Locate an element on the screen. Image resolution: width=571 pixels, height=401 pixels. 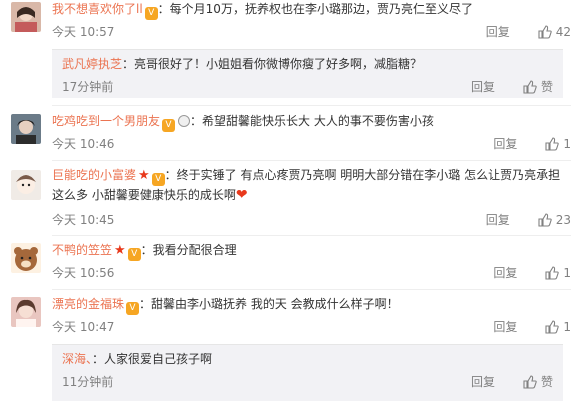
comment-line: 漂亮的金福珠 V ：甜馨由李小璐抚养 我的天 会教成什么样子啊！ is located at coordinates (306, 305).